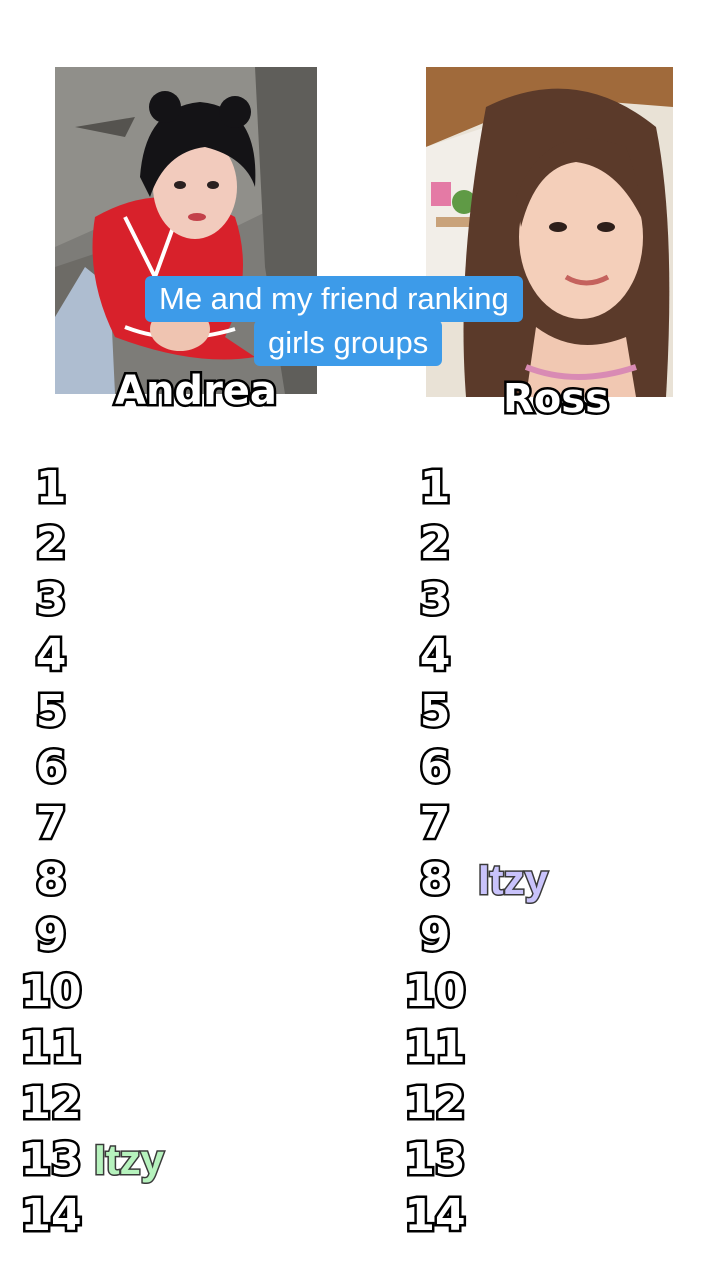 The width and height of the screenshot is (720, 1280). I want to click on ross-name: Ross, so click(556, 399).